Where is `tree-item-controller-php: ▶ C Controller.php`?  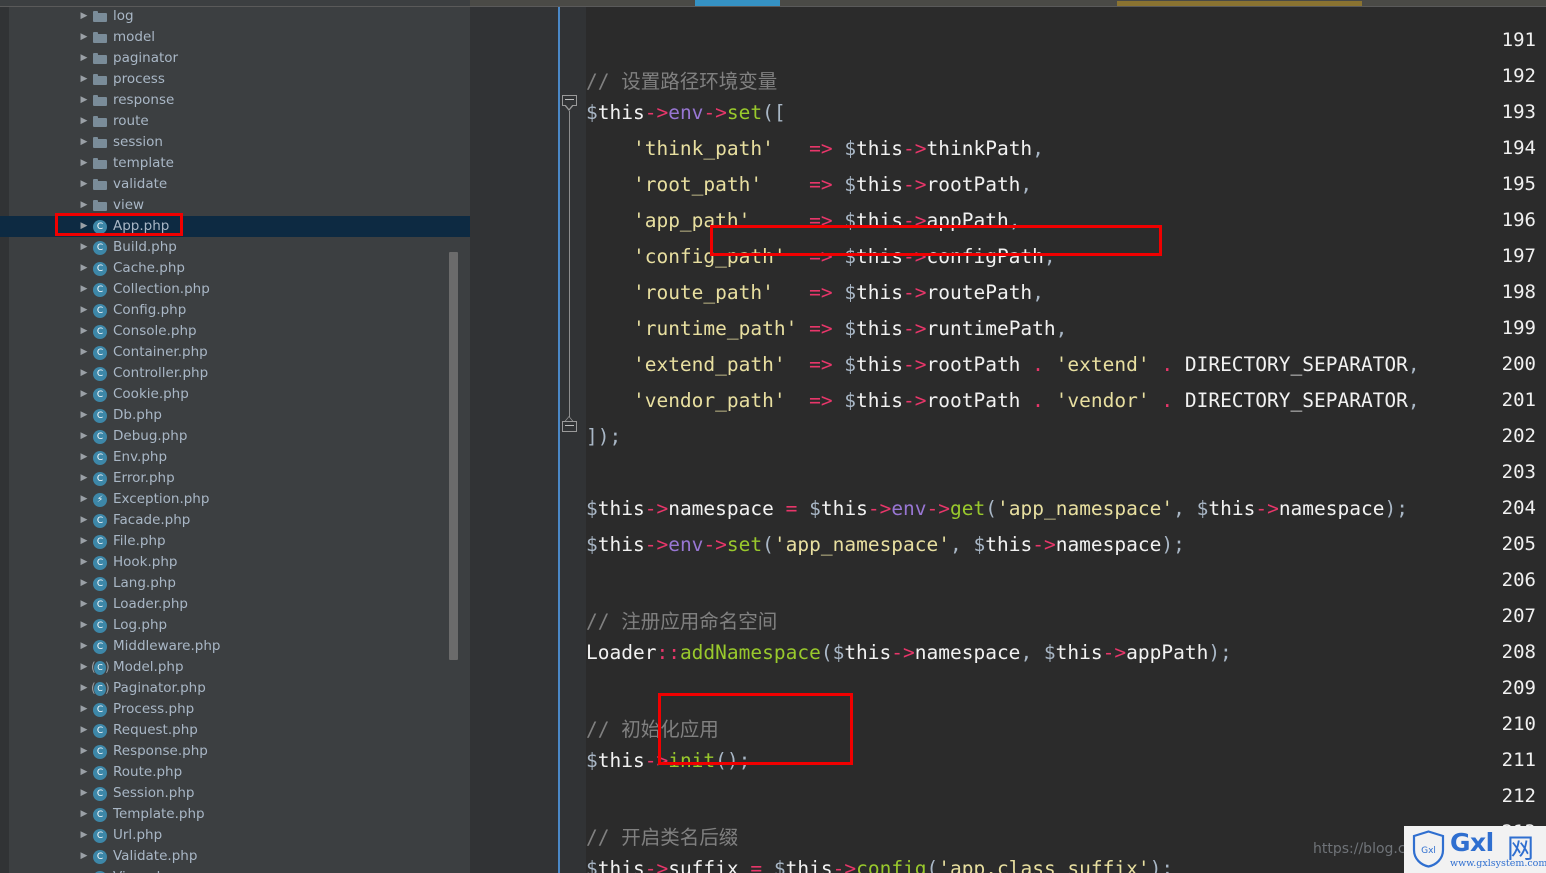
tree-item-controller-php: ▶ C Controller.php is located at coordinates (235, 373).